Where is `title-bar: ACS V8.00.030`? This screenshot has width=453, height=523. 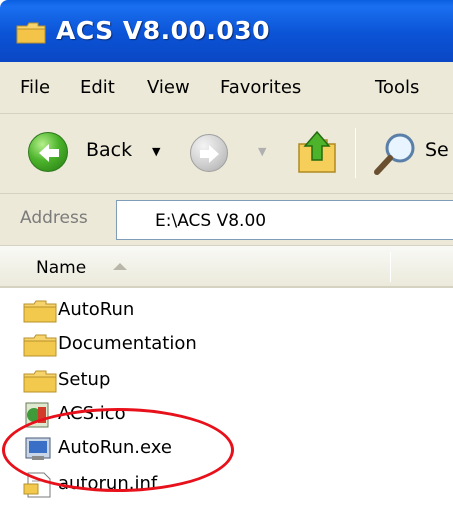
title-bar: ACS V8.00.030 is located at coordinates (226, 31).